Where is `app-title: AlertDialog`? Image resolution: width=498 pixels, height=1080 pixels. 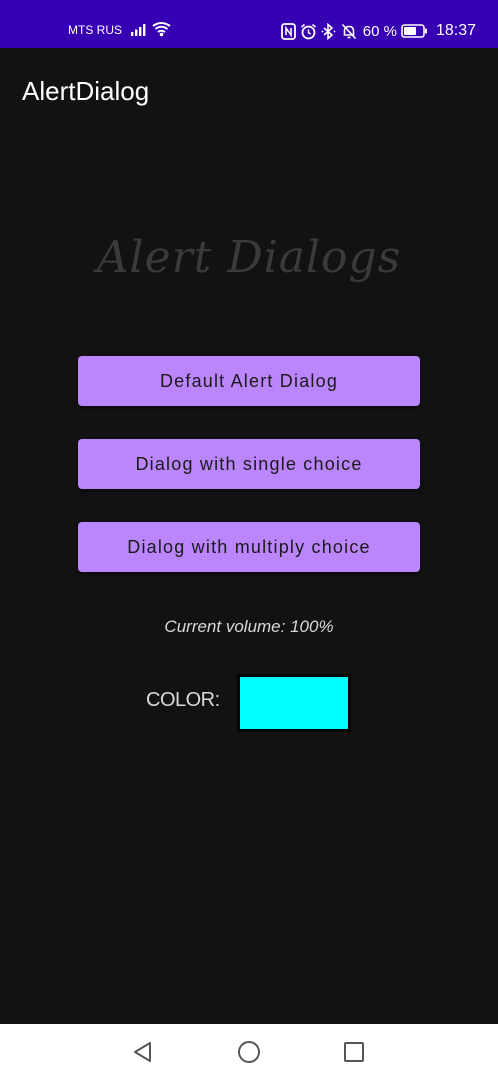
app-title: AlertDialog is located at coordinates (86, 91).